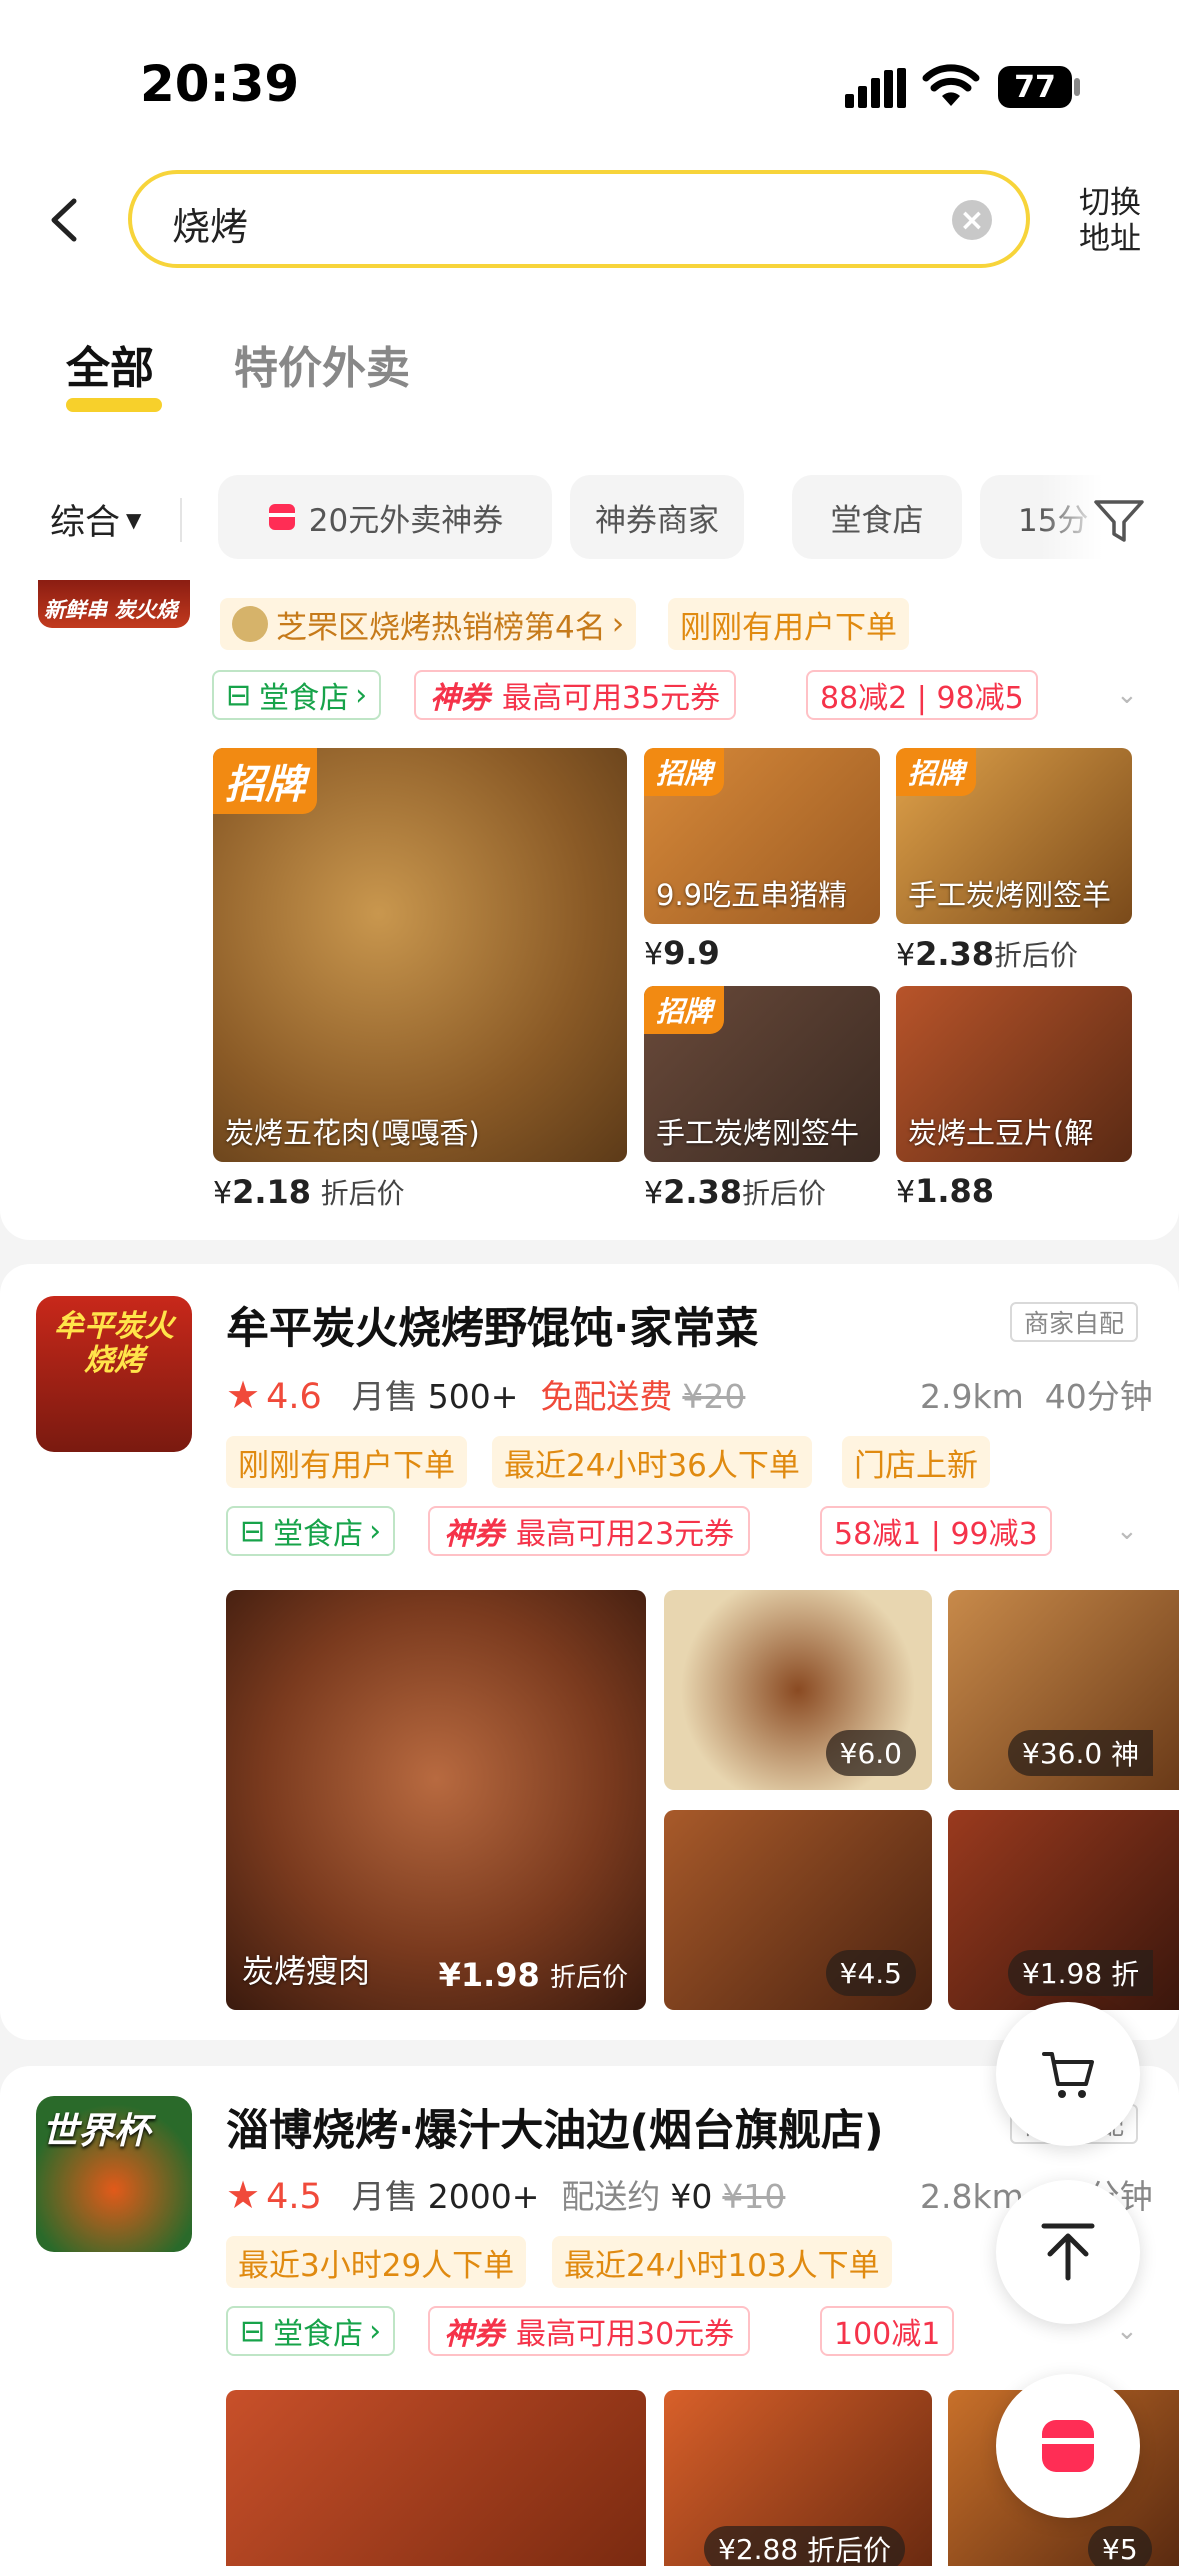 This screenshot has height=2566, width=1179. Describe the element at coordinates (114, 2174) in the screenshot. I see `shop-logo: 世界杯` at that location.